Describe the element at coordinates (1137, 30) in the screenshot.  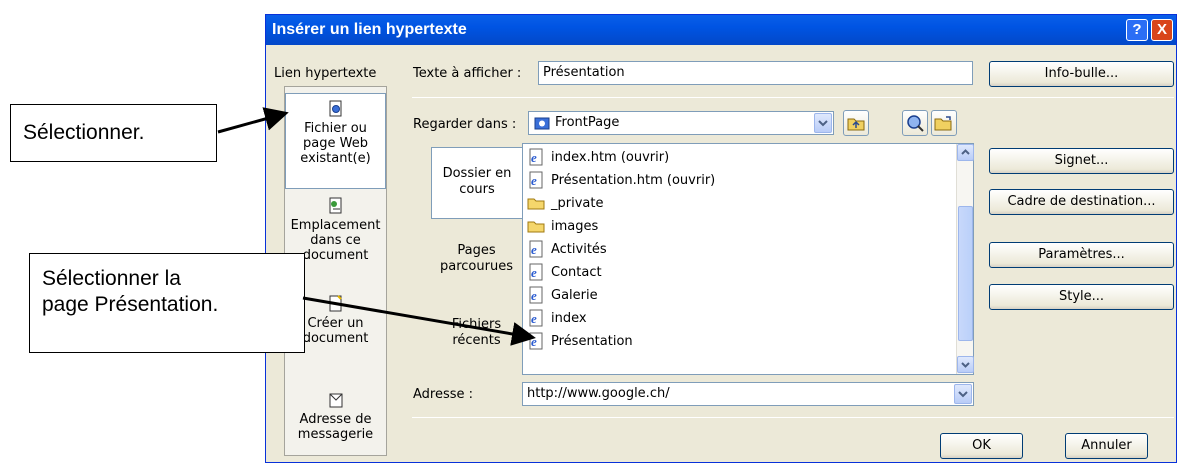
I see `help-button: ?` at that location.